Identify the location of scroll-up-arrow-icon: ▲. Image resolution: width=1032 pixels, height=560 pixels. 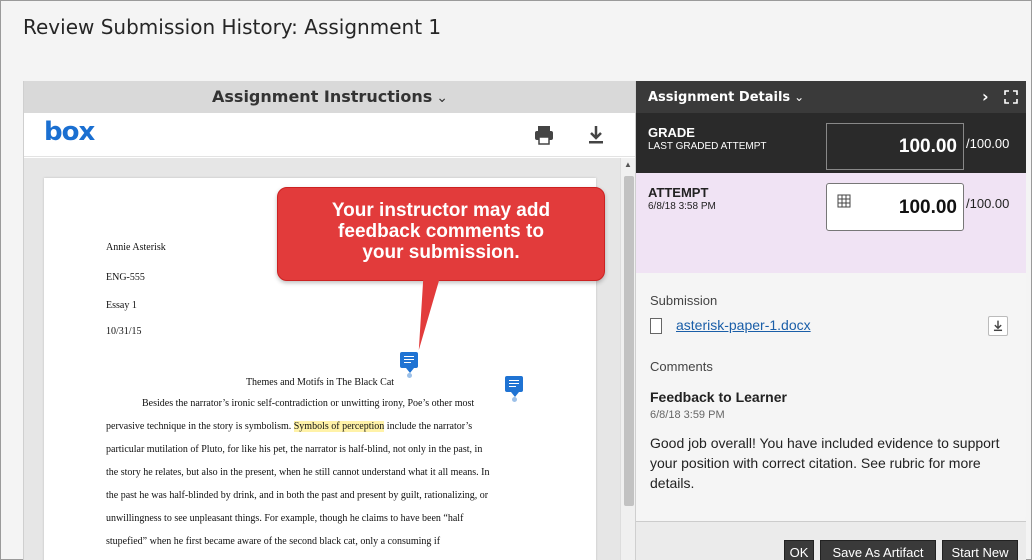
(628, 164).